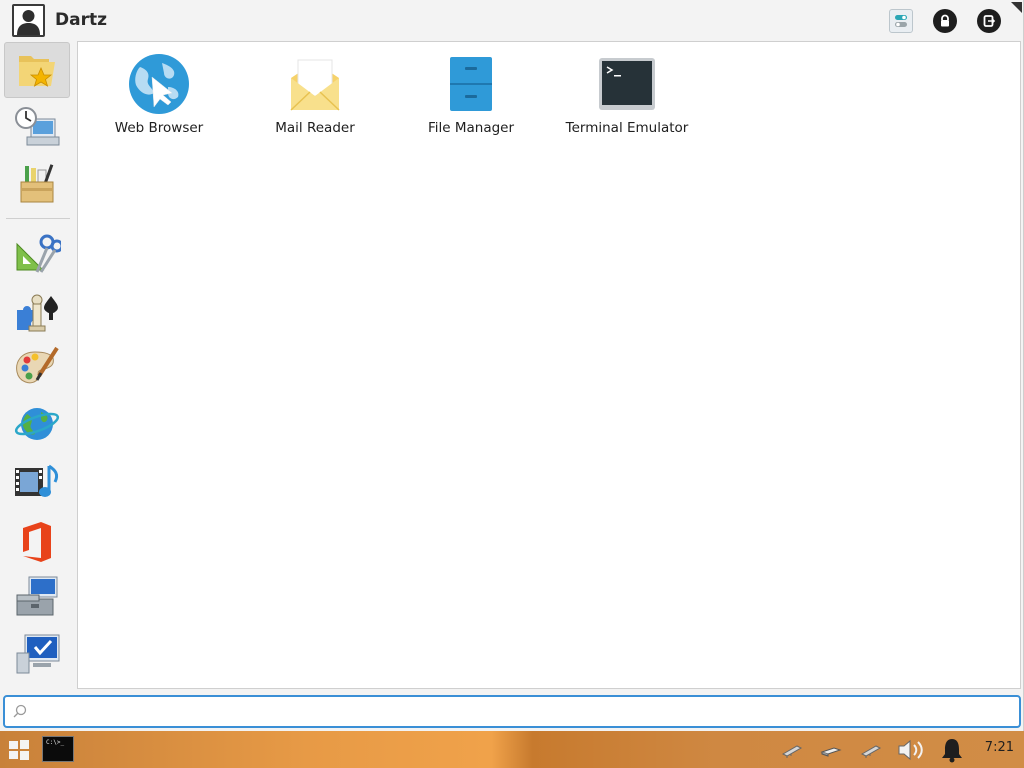 Image resolution: width=1024 pixels, height=768 pixels. I want to click on lock-screen-icon, so click(945, 20).